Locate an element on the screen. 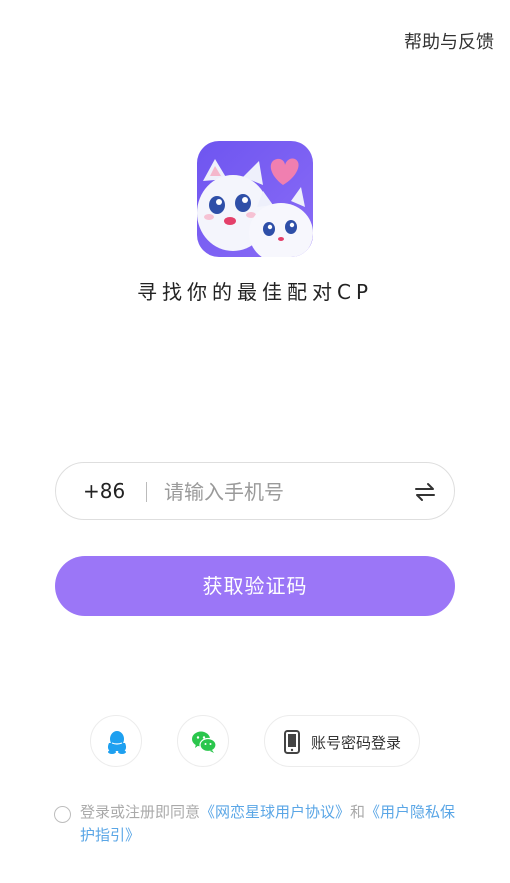 The width and height of the screenshot is (510, 883). agreement-text: 登录或注册即同意《网恋星球用户协议》和《用户隐私保护指引》 is located at coordinates (275, 824).